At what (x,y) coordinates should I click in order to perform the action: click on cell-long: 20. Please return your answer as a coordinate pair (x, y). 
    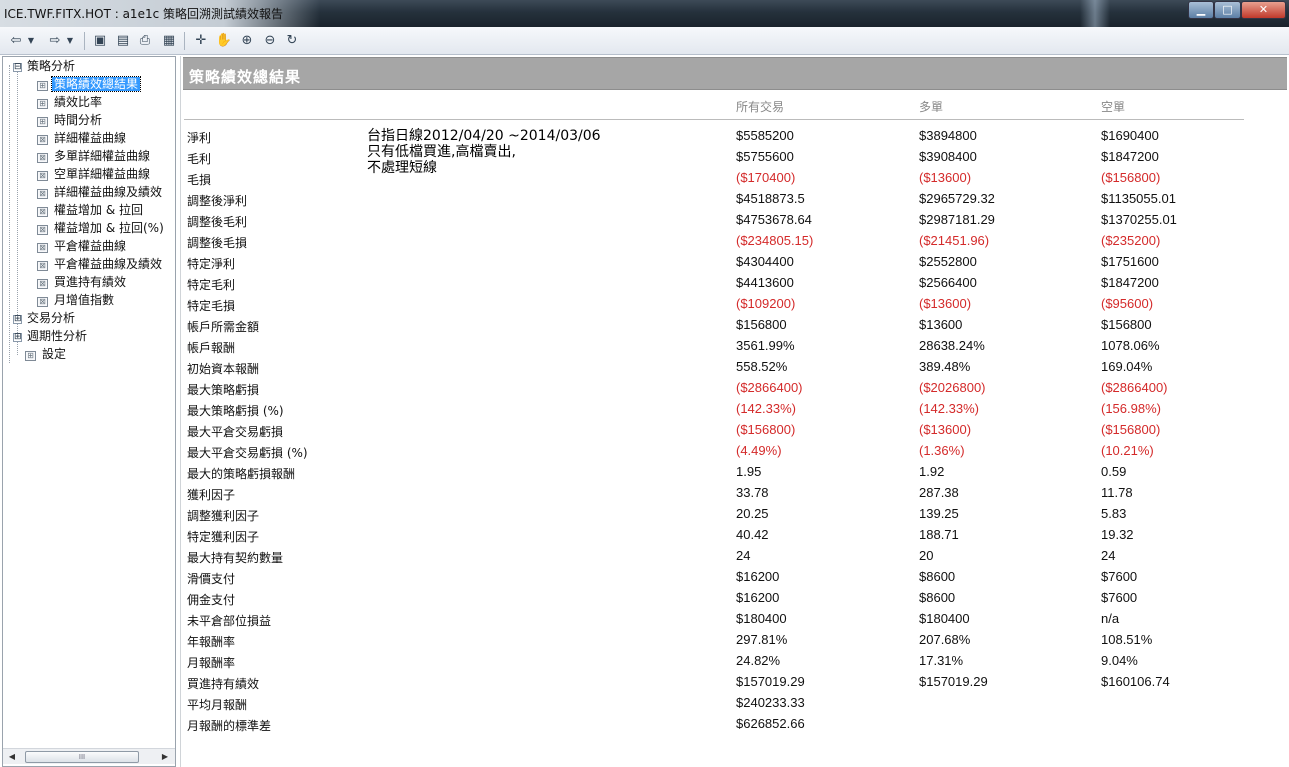
    Looking at the image, I should click on (926, 555).